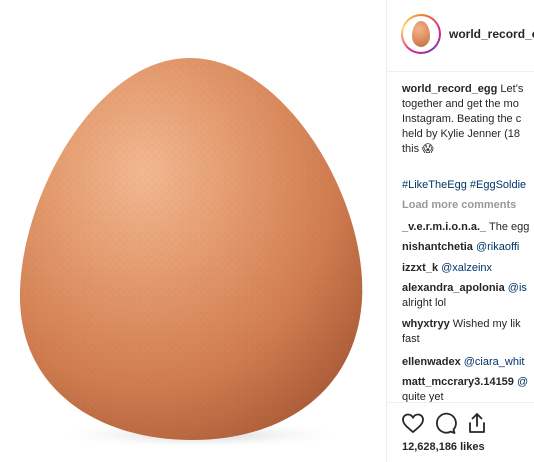 The image size is (534, 462). I want to click on comment: whyxtryy Wished my lik fast, so click(468, 332).